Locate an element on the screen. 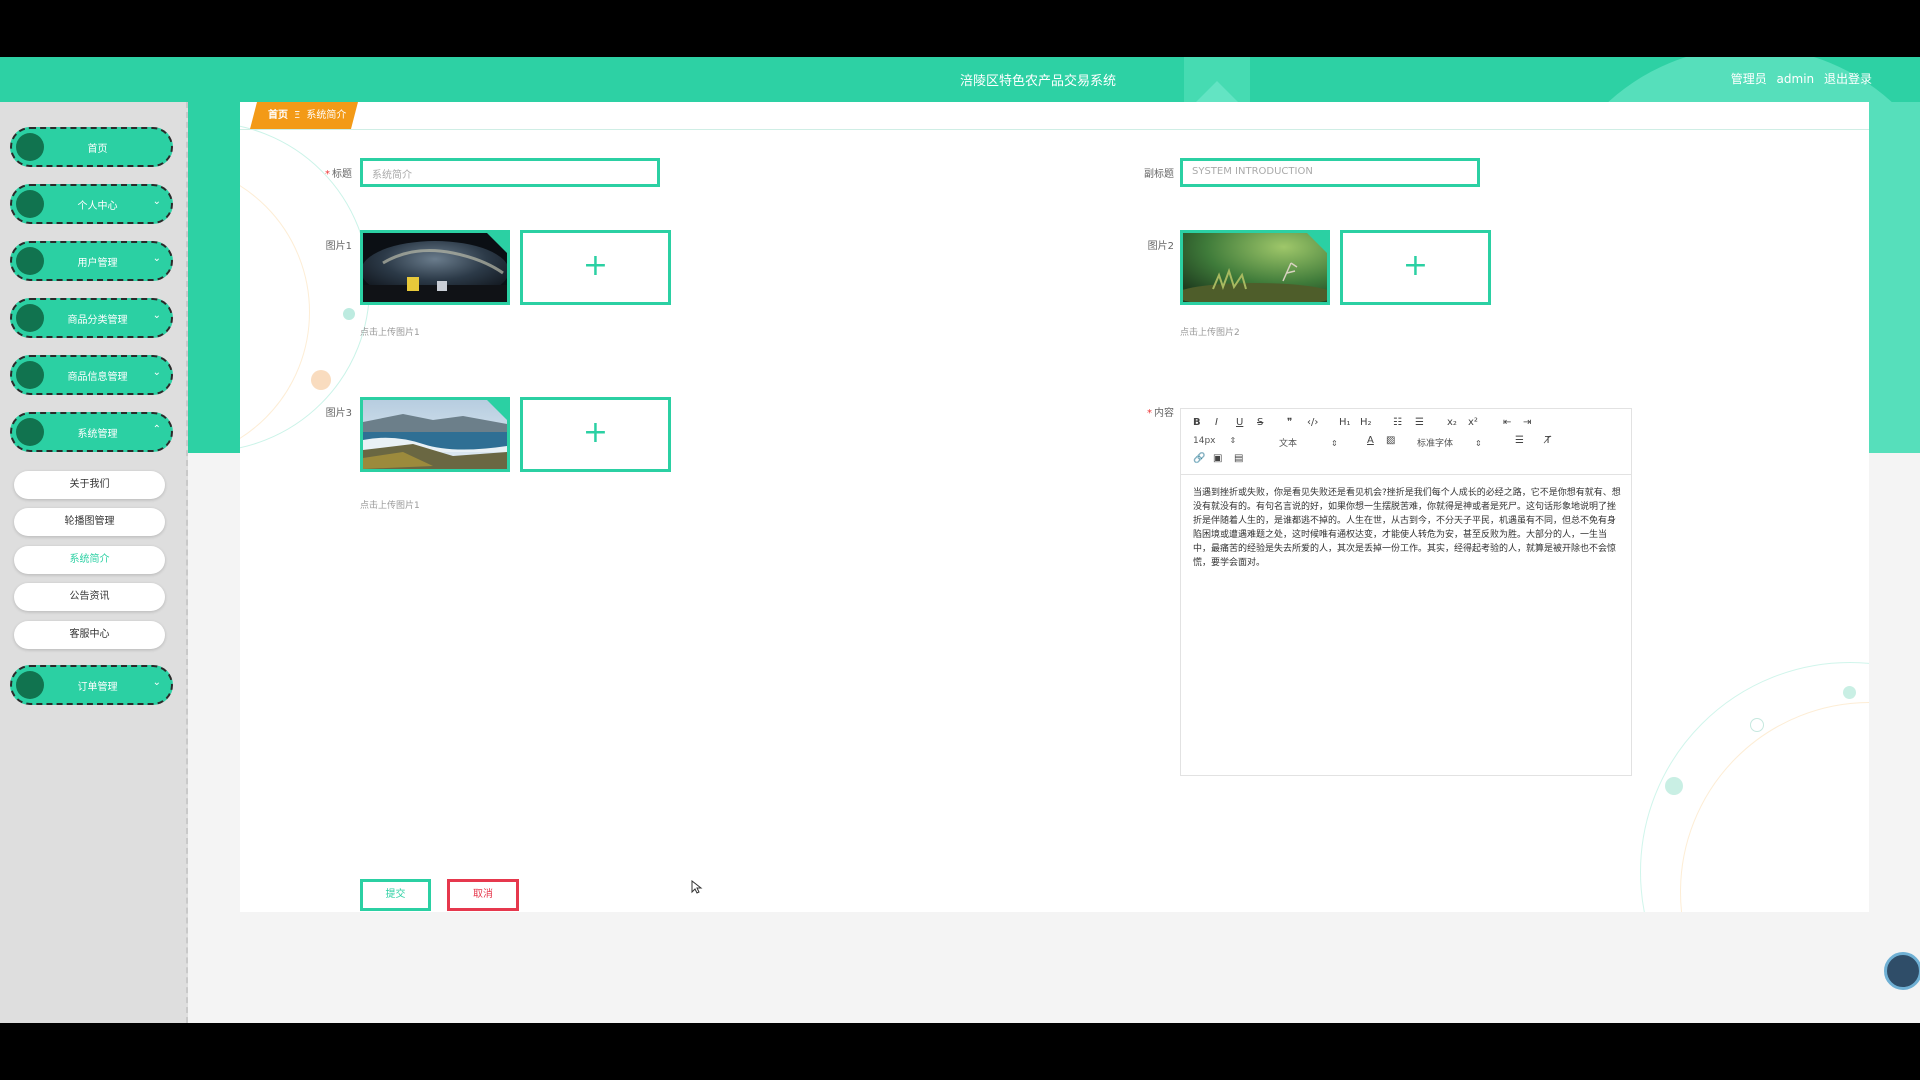  bold-button: B is located at coordinates (1197, 422).